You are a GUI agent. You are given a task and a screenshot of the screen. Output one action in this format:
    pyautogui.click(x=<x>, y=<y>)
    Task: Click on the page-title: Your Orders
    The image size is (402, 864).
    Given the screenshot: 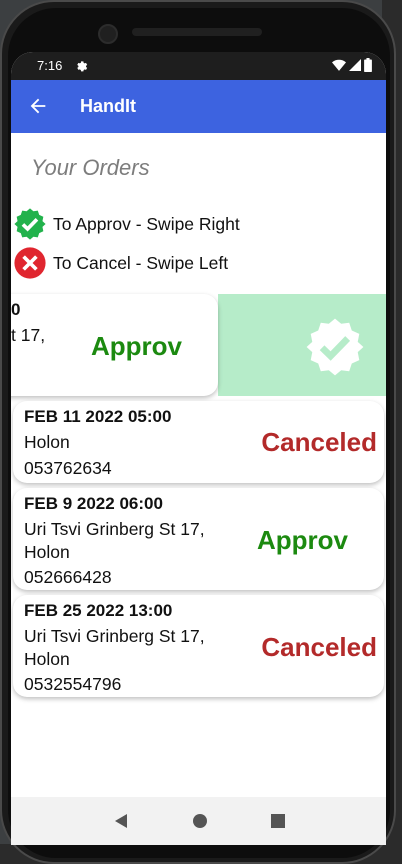 What is the action you would take?
    pyautogui.click(x=90, y=167)
    